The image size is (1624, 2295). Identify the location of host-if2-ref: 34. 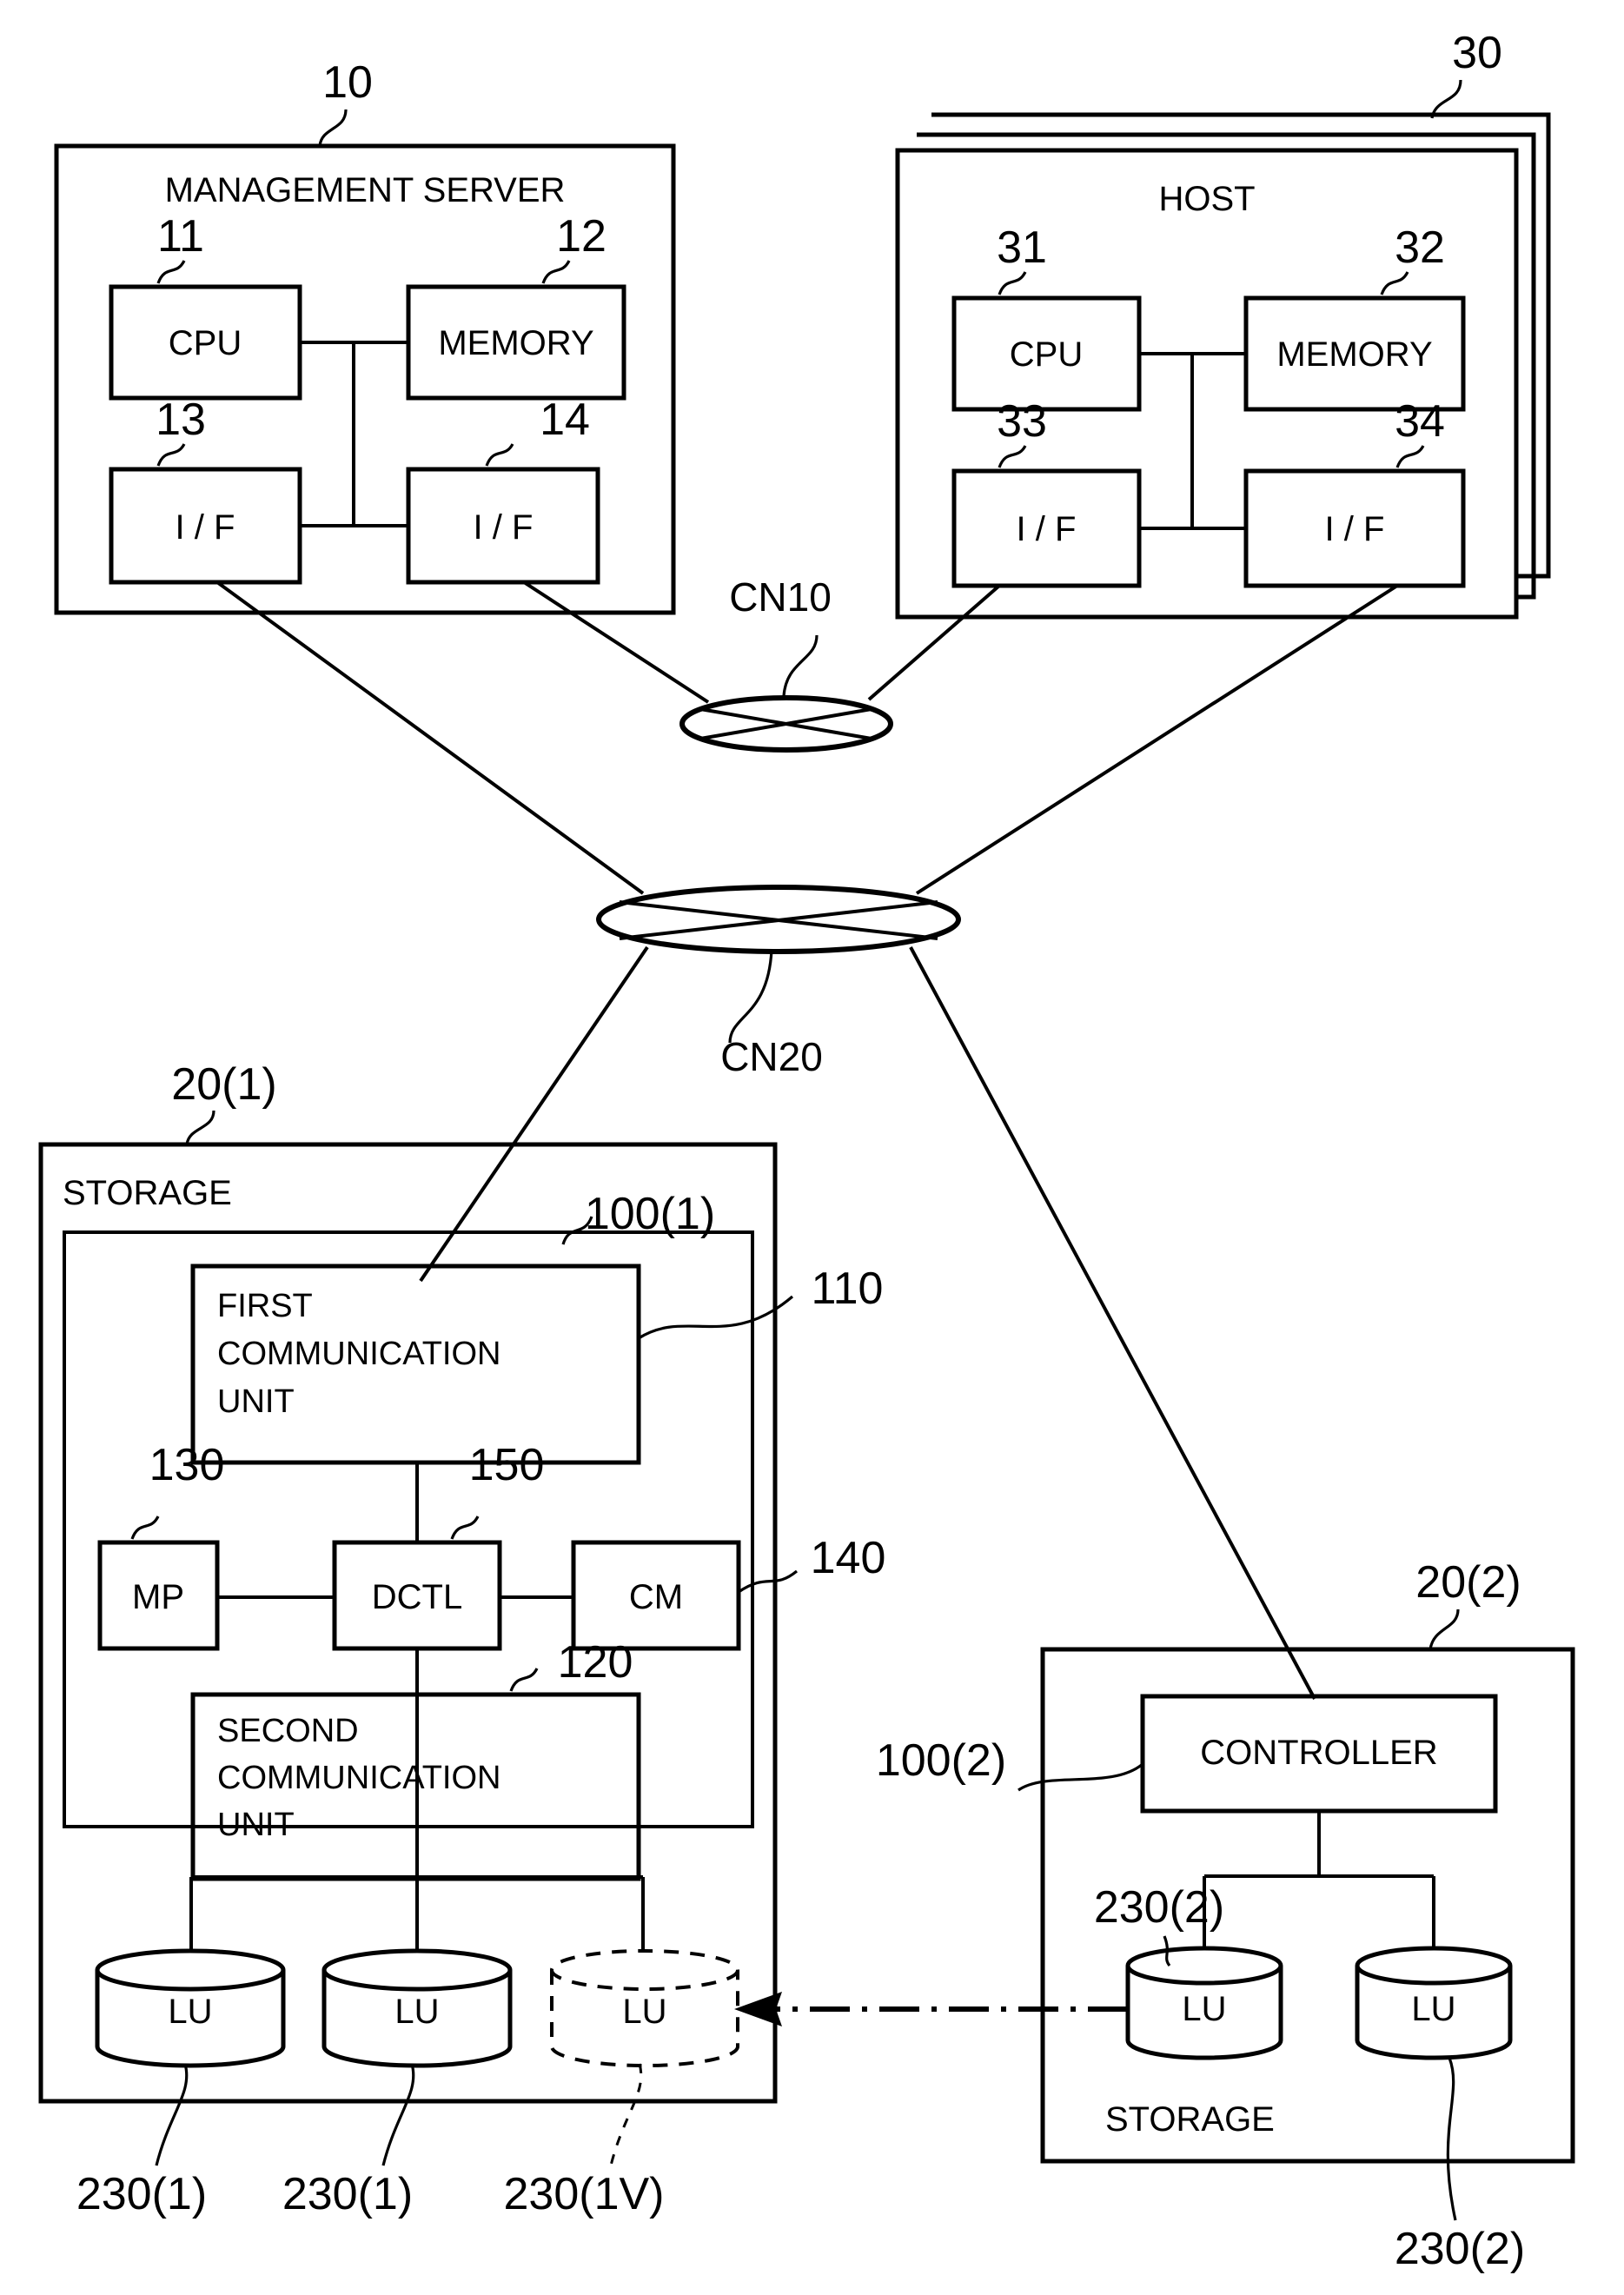
(1420, 421).